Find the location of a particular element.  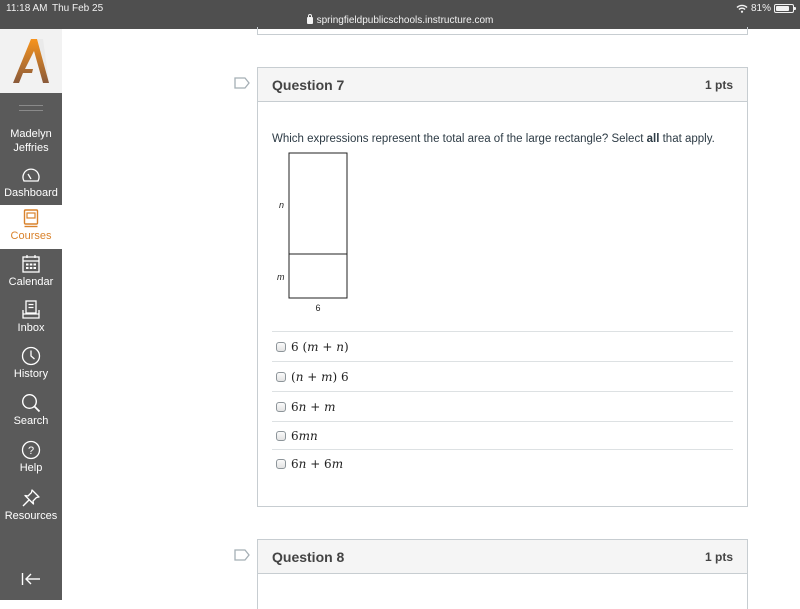

answer-expression: 6 (m + n) is located at coordinates (320, 346).